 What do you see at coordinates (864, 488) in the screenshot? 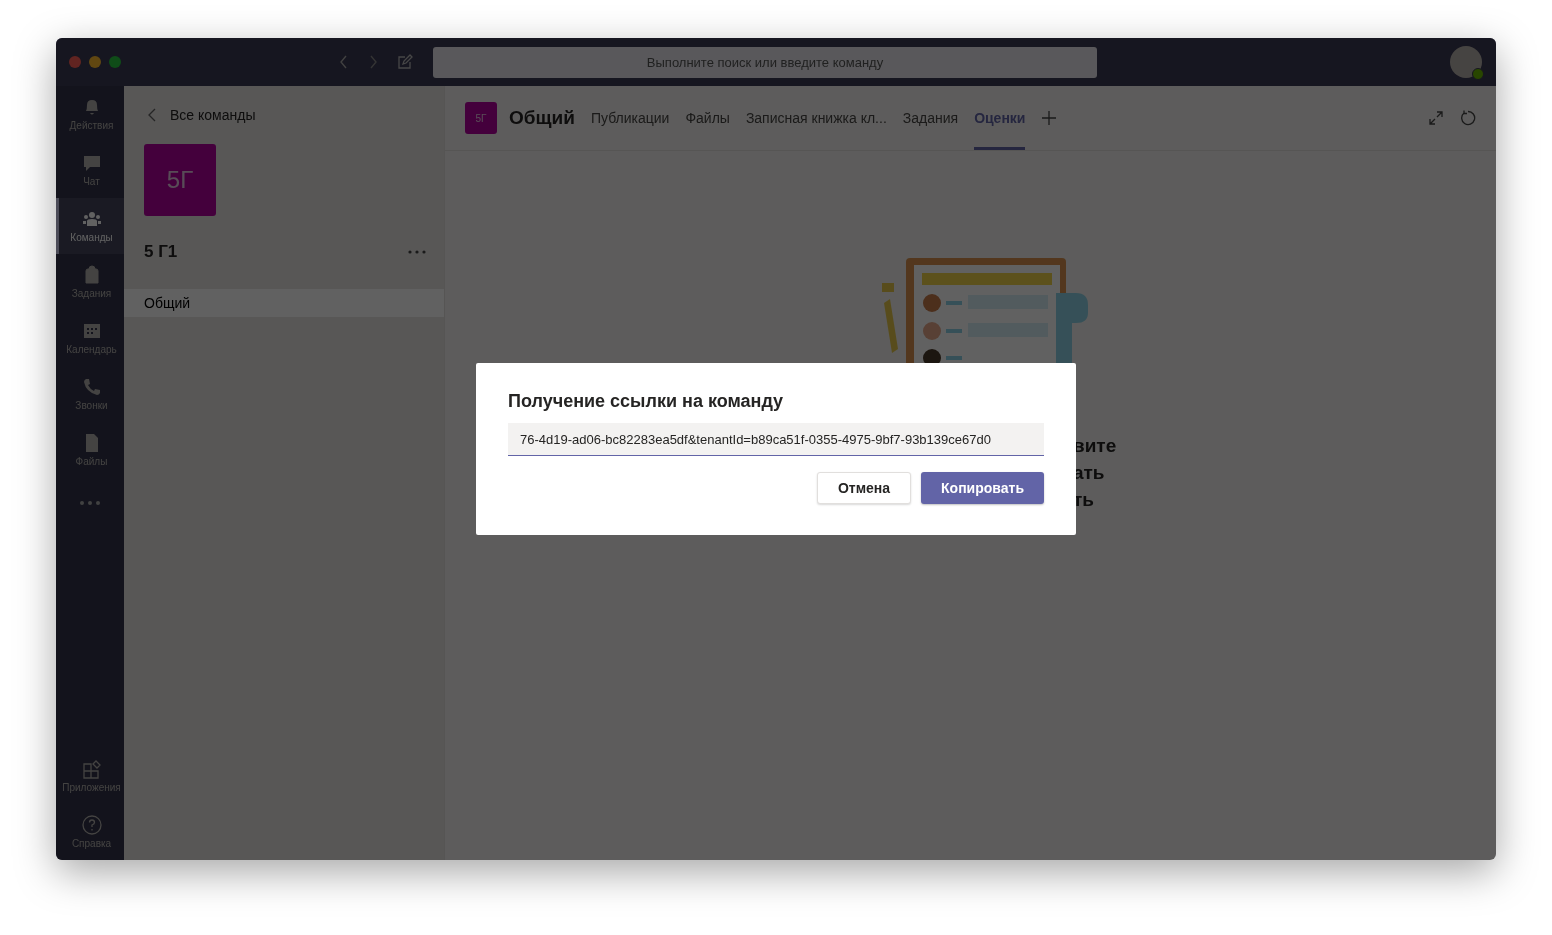
I see `cancel-button: Отмена` at bounding box center [864, 488].